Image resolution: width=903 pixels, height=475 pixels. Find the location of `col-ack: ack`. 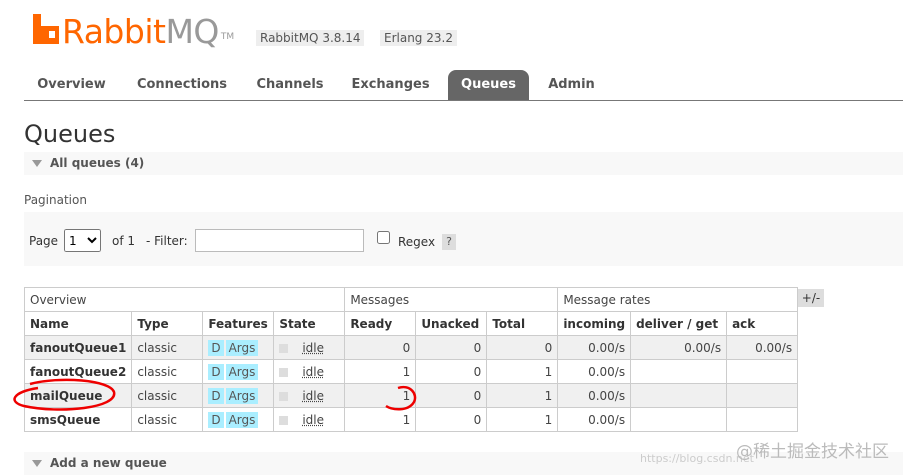

col-ack: ack is located at coordinates (762, 323).